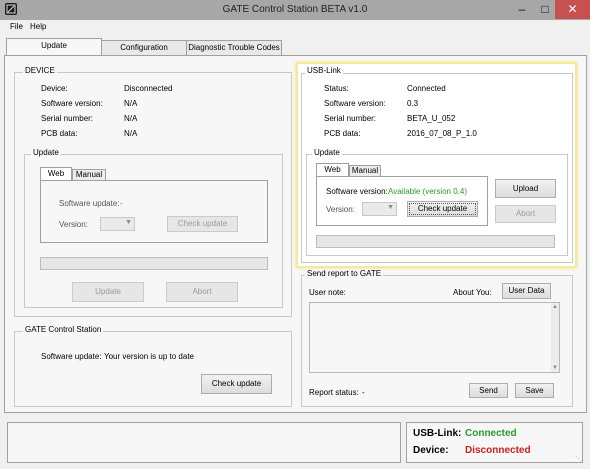 The image size is (590, 469). Describe the element at coordinates (73, 224) in the screenshot. I see `device-version-label: Version:` at that location.